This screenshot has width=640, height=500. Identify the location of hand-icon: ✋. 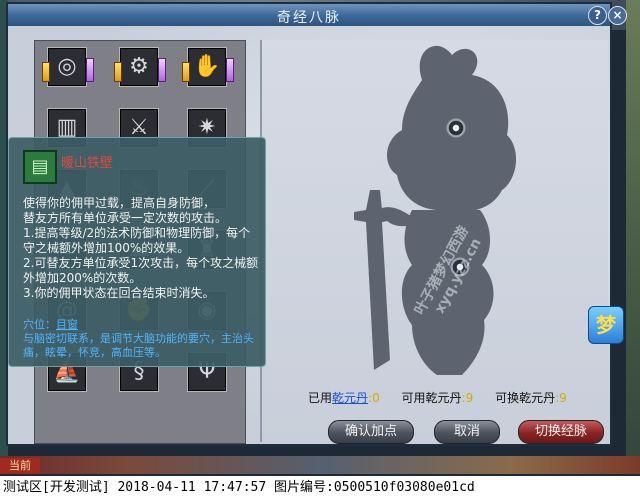
(207, 66).